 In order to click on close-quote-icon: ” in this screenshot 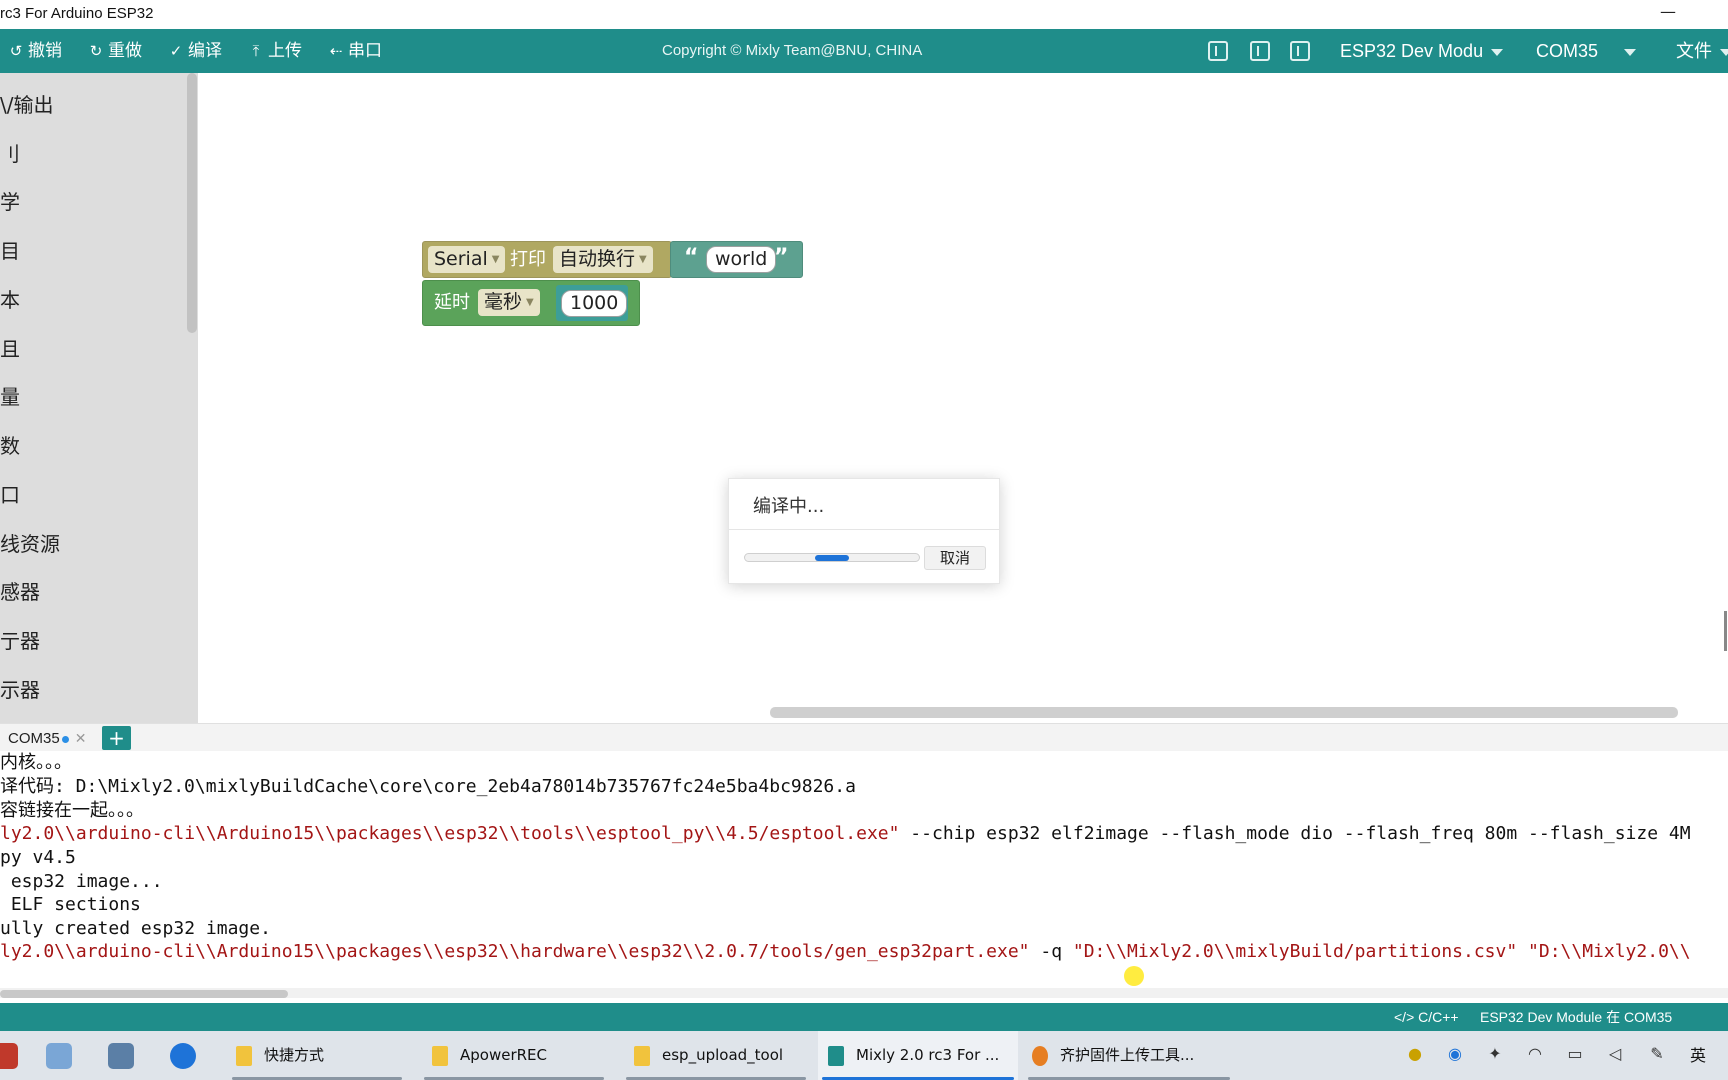, I will do `click(781, 257)`.